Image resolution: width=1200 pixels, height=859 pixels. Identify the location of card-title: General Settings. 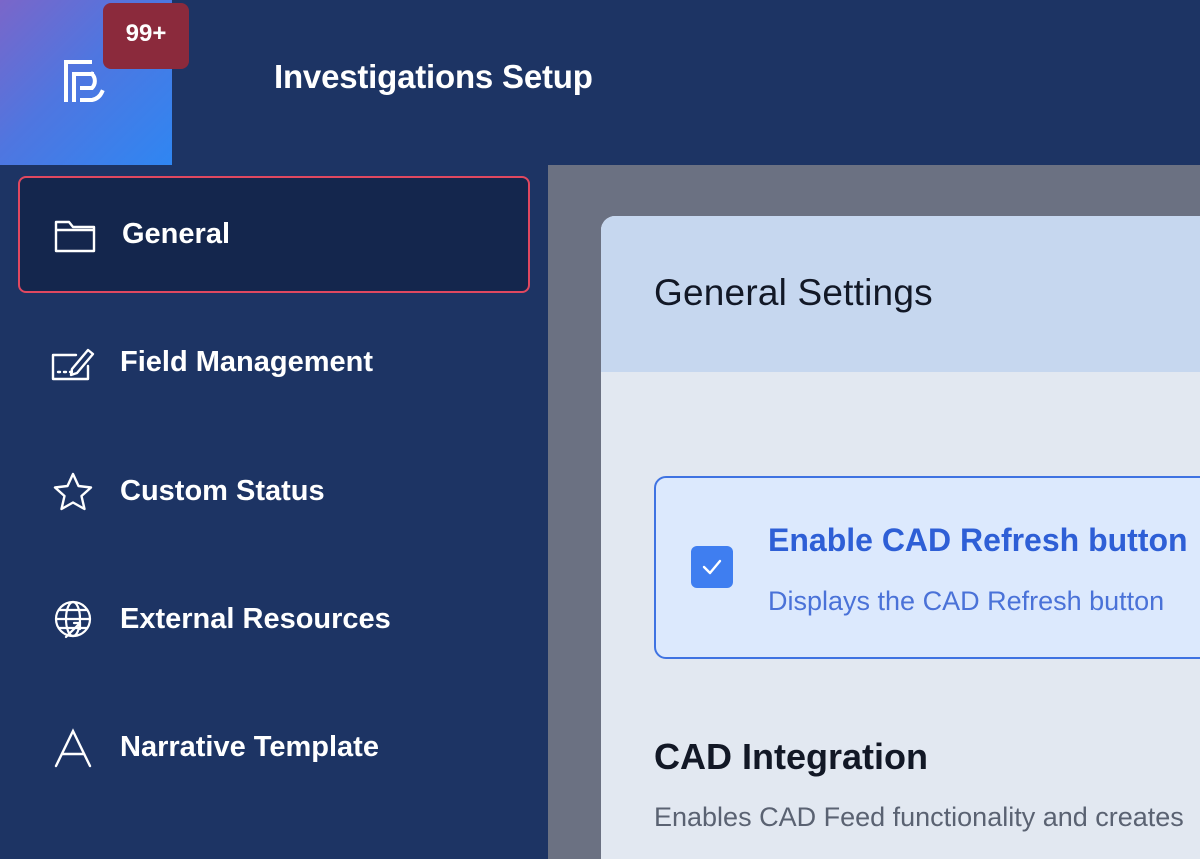
(793, 292).